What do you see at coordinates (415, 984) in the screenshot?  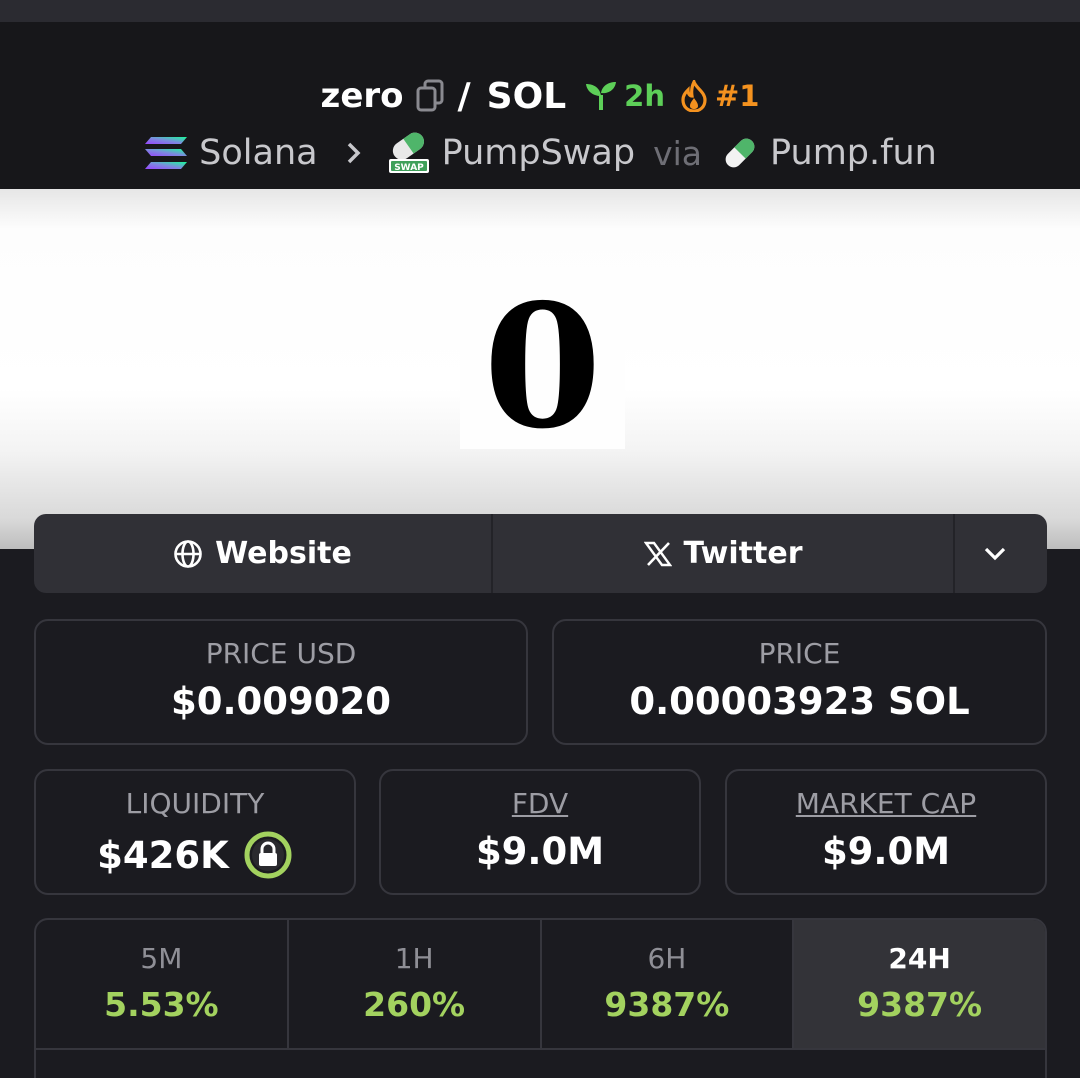 I see `tab-1h: 1H 260%` at bounding box center [415, 984].